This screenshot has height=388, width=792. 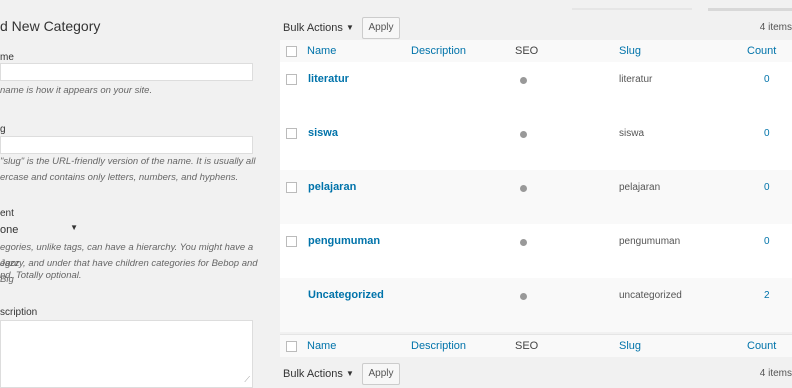 I want to click on slug-label: g, so click(x=3, y=129).